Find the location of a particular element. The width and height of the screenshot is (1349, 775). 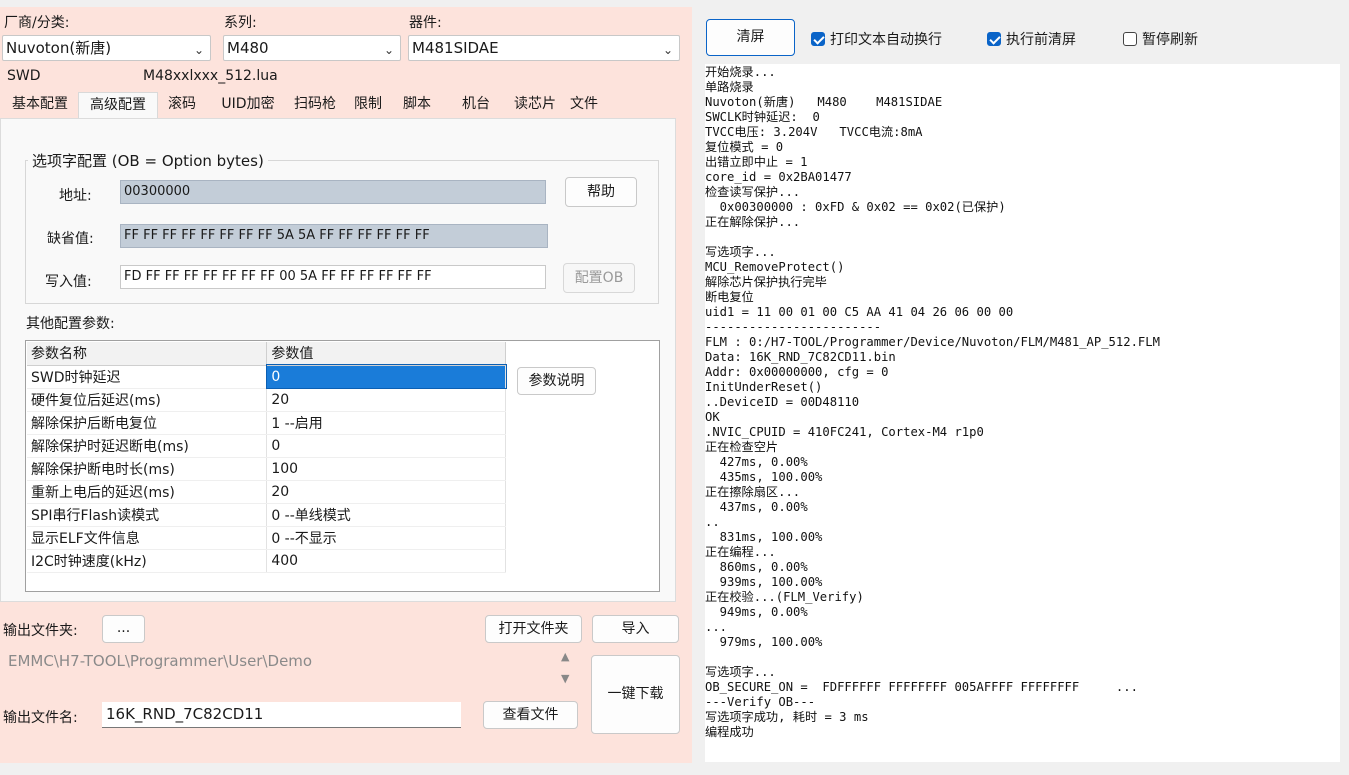

pause-refresh-checkbox: 暂停刷新 is located at coordinates (1160, 39).